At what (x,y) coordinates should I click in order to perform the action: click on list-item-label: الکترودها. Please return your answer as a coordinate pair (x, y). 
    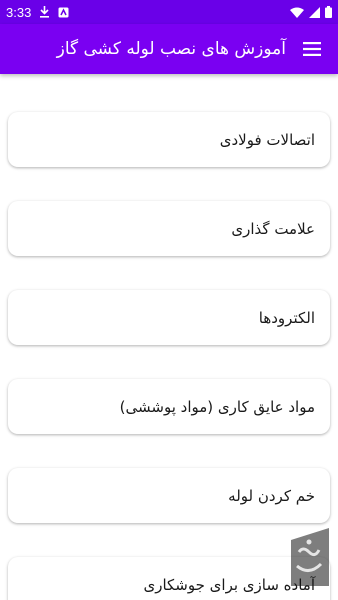
    Looking at the image, I should click on (286, 317).